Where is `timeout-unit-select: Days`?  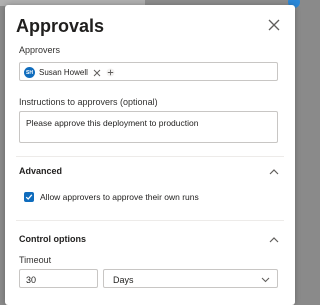
timeout-unit-select: Days is located at coordinates (190, 278).